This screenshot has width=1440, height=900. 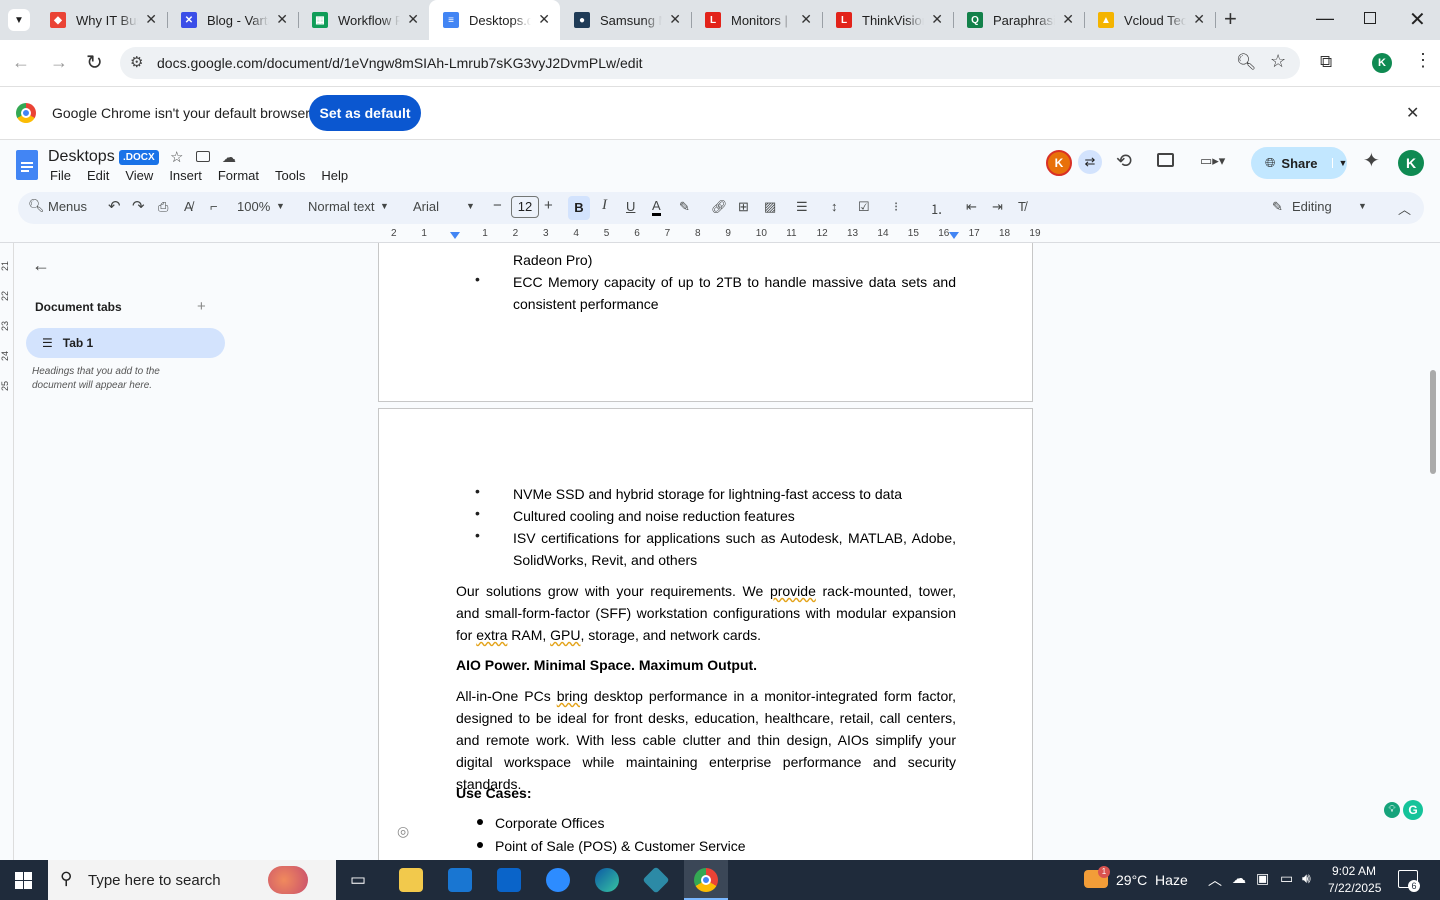 What do you see at coordinates (770, 207) in the screenshot?
I see `insert-image-icon: ▨` at bounding box center [770, 207].